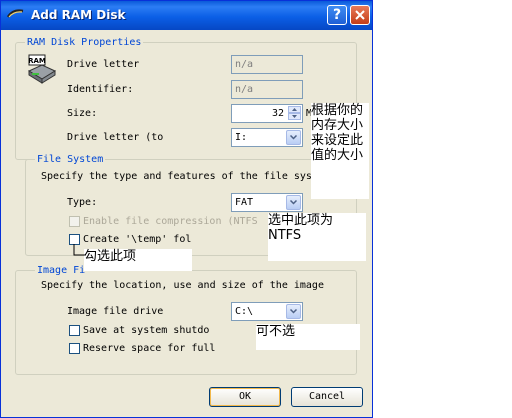 This screenshot has width=512, height=418. I want to click on image-file-title: Image Fi, so click(61, 270).